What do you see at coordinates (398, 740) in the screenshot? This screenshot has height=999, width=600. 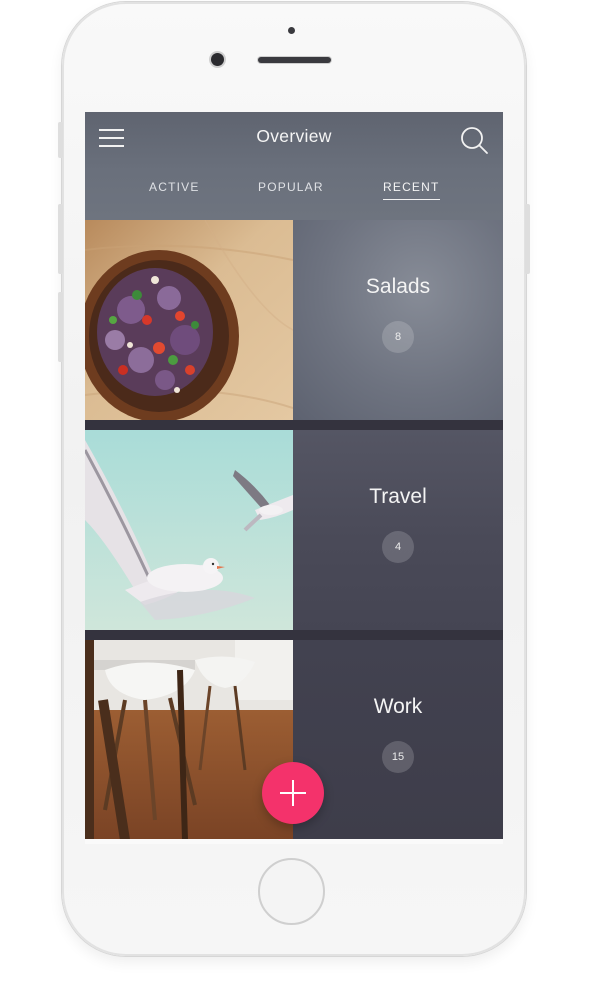 I see `category-panel-work: Work 15` at bounding box center [398, 740].